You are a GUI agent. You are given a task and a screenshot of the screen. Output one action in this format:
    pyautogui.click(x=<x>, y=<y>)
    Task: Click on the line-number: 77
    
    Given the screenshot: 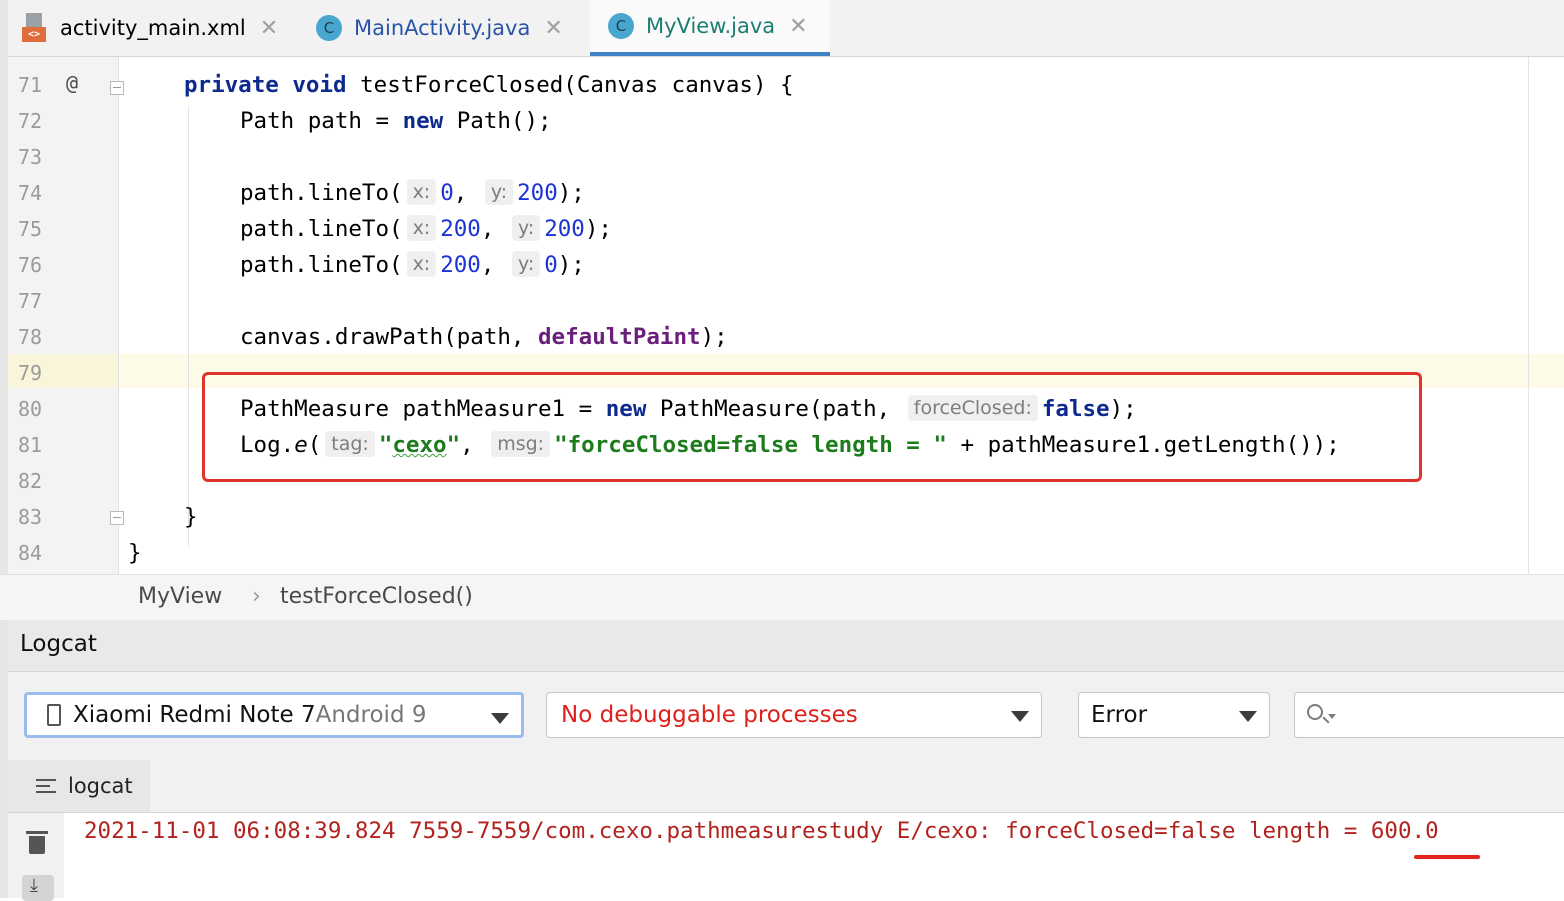 What is the action you would take?
    pyautogui.click(x=30, y=301)
    